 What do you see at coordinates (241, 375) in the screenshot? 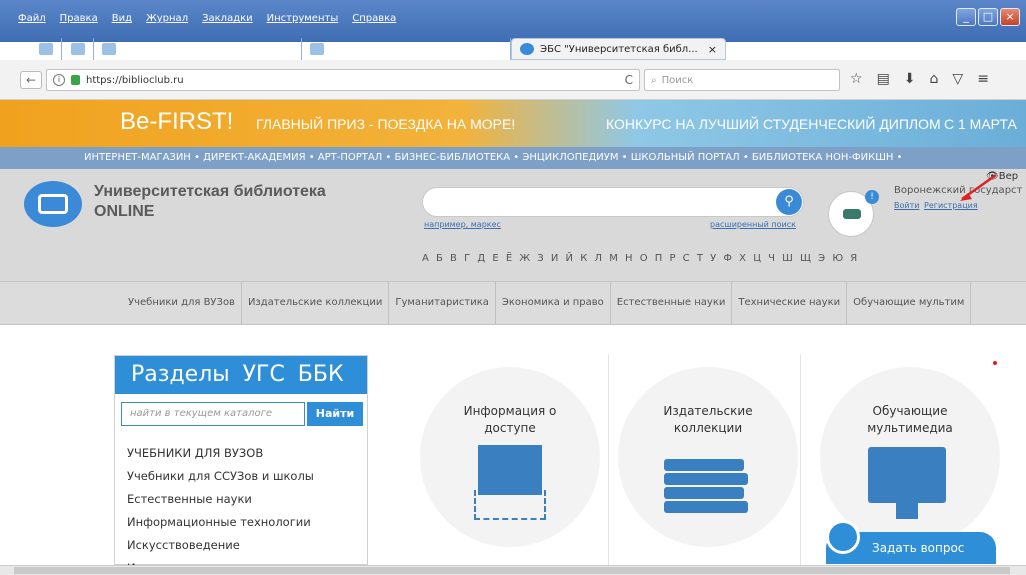
I see `sections-title: Разделы УГС ББК` at bounding box center [241, 375].